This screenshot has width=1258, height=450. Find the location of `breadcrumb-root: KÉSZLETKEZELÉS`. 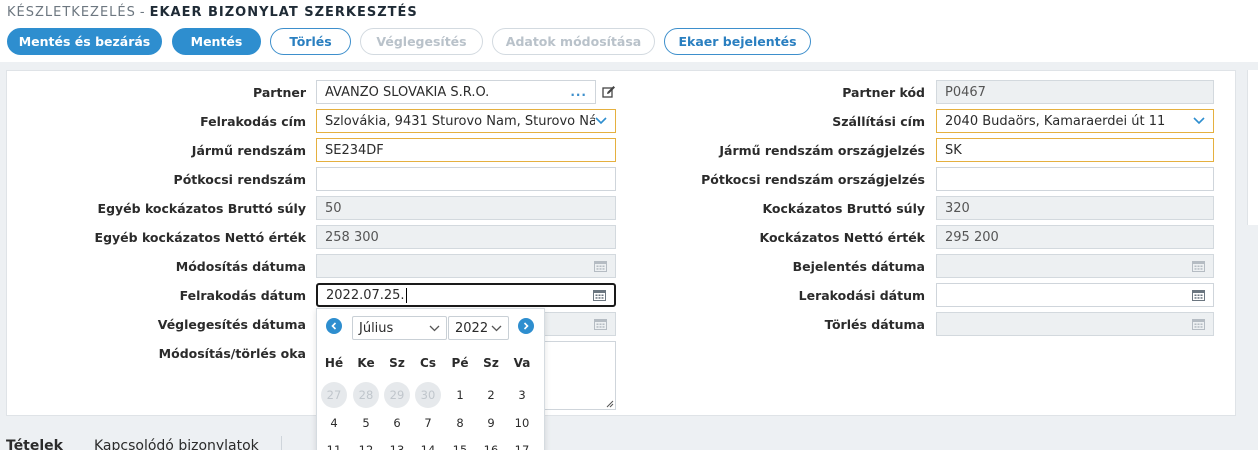

breadcrumb-root: KÉSZLETKEZELÉS is located at coordinates (71, 12).